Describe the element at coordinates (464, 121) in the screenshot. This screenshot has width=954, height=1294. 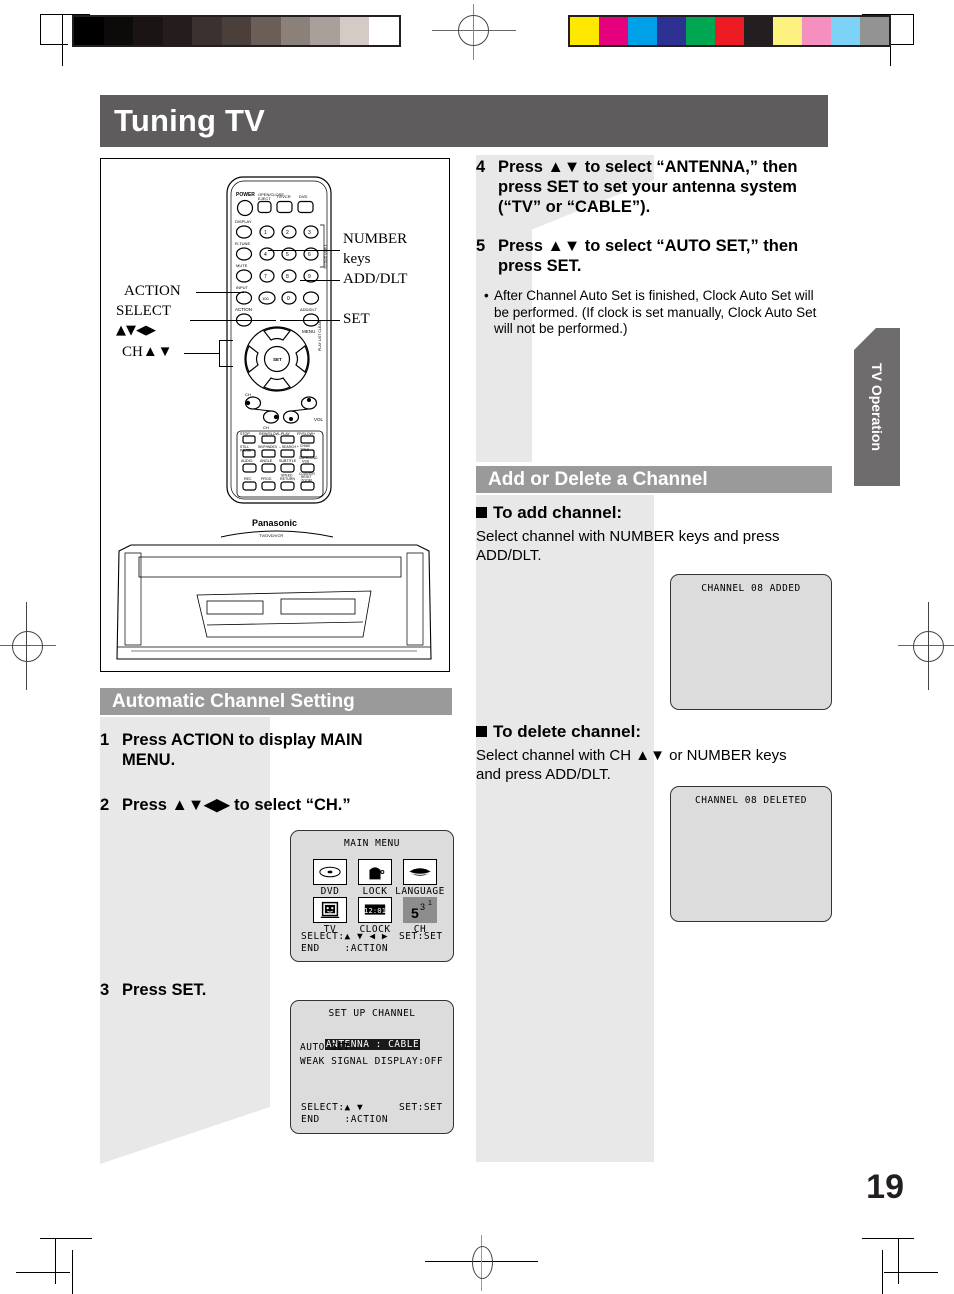
I see `page-title-bar: Tuning TV` at that location.